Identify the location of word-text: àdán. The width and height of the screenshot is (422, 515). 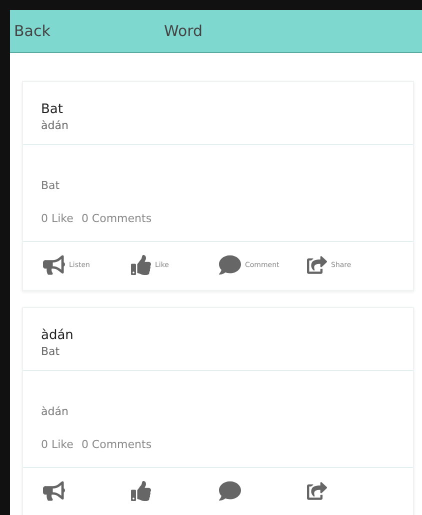
(55, 411).